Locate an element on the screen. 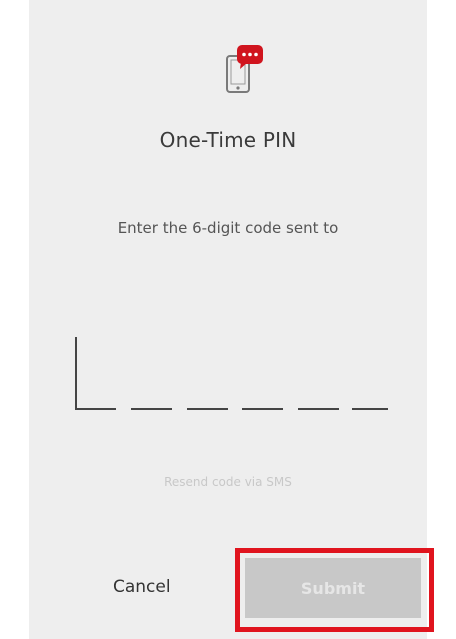  dialog-title: One-Time PIN is located at coordinates (228, 140).